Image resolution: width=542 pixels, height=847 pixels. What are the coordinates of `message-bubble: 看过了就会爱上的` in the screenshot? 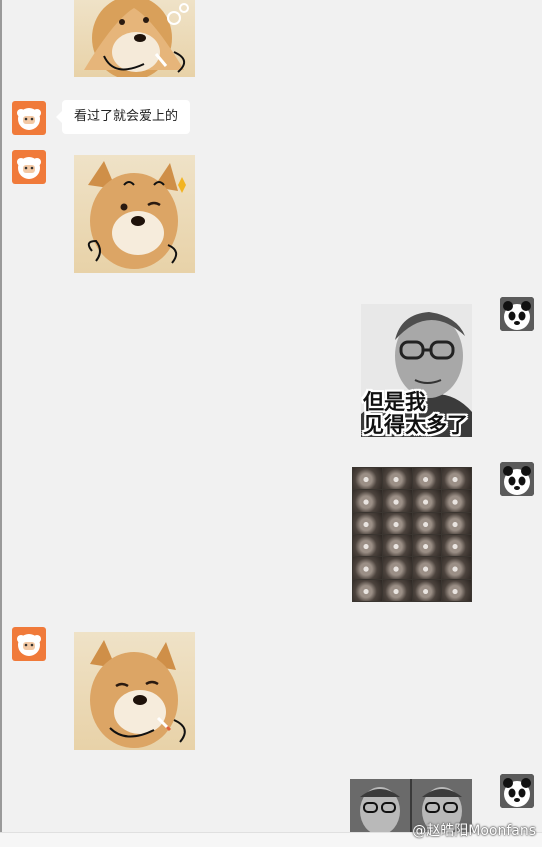 It's located at (123, 117).